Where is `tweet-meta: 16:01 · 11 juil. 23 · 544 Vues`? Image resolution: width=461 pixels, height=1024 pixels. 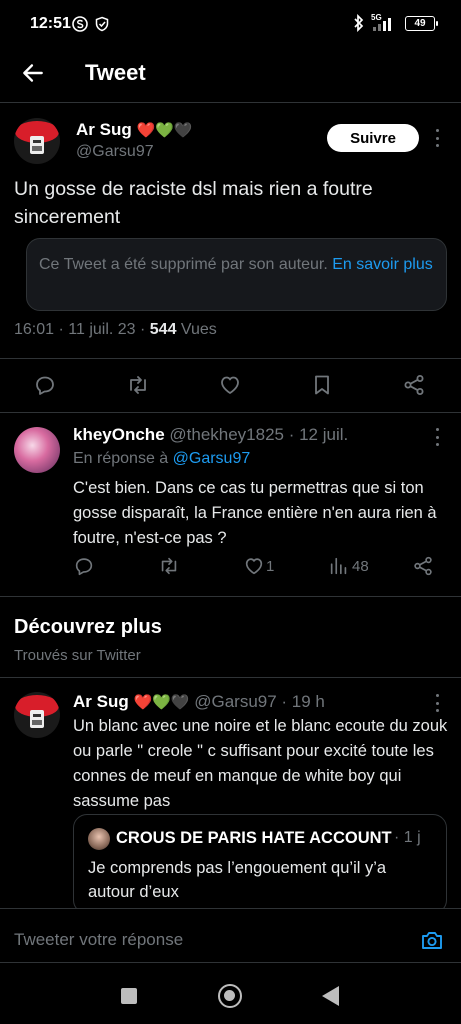
tweet-meta: 16:01 · 11 juil. 23 · 544 Vues is located at coordinates (115, 330).